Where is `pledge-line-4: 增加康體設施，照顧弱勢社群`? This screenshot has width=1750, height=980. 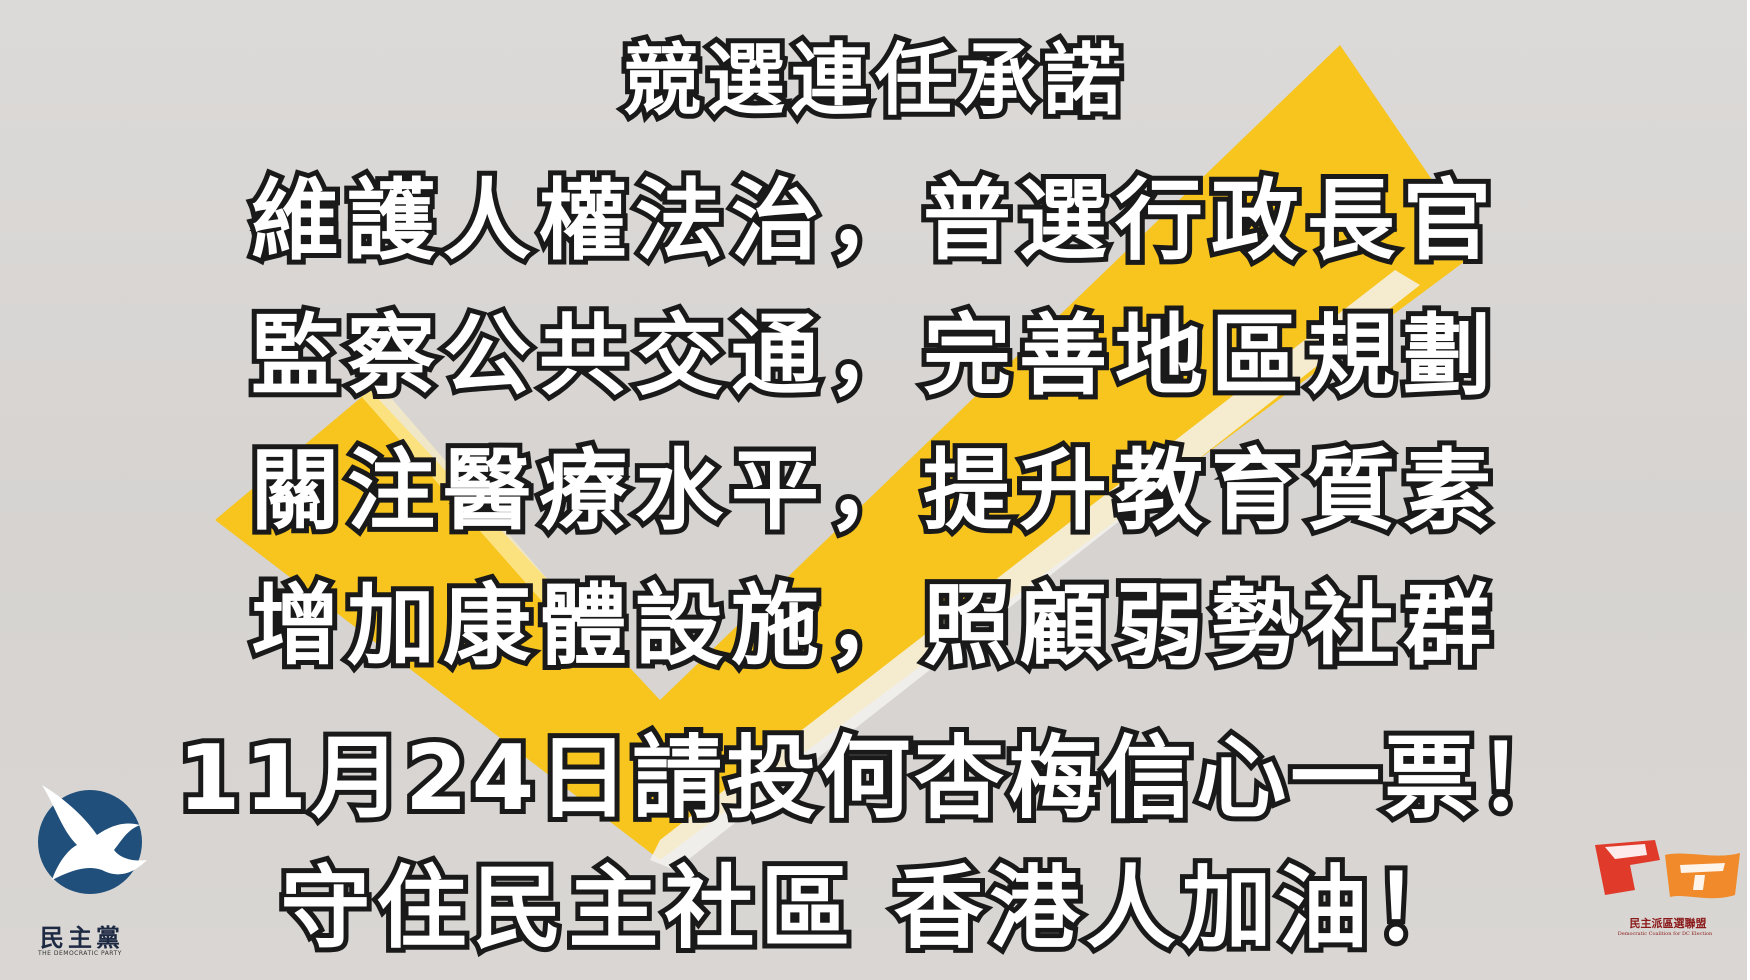 pledge-line-4: 增加康體設施，照顧弱勢社群 is located at coordinates (872, 625).